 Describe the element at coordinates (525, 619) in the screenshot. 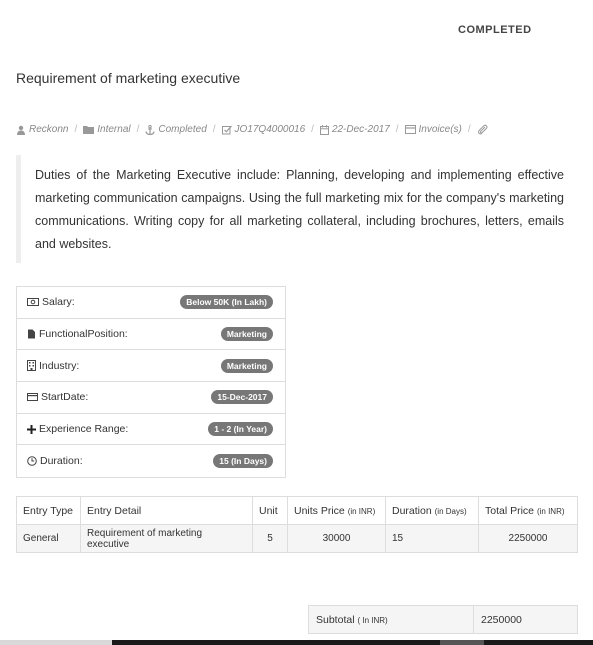

I see `subtotal-value: 2250000` at that location.